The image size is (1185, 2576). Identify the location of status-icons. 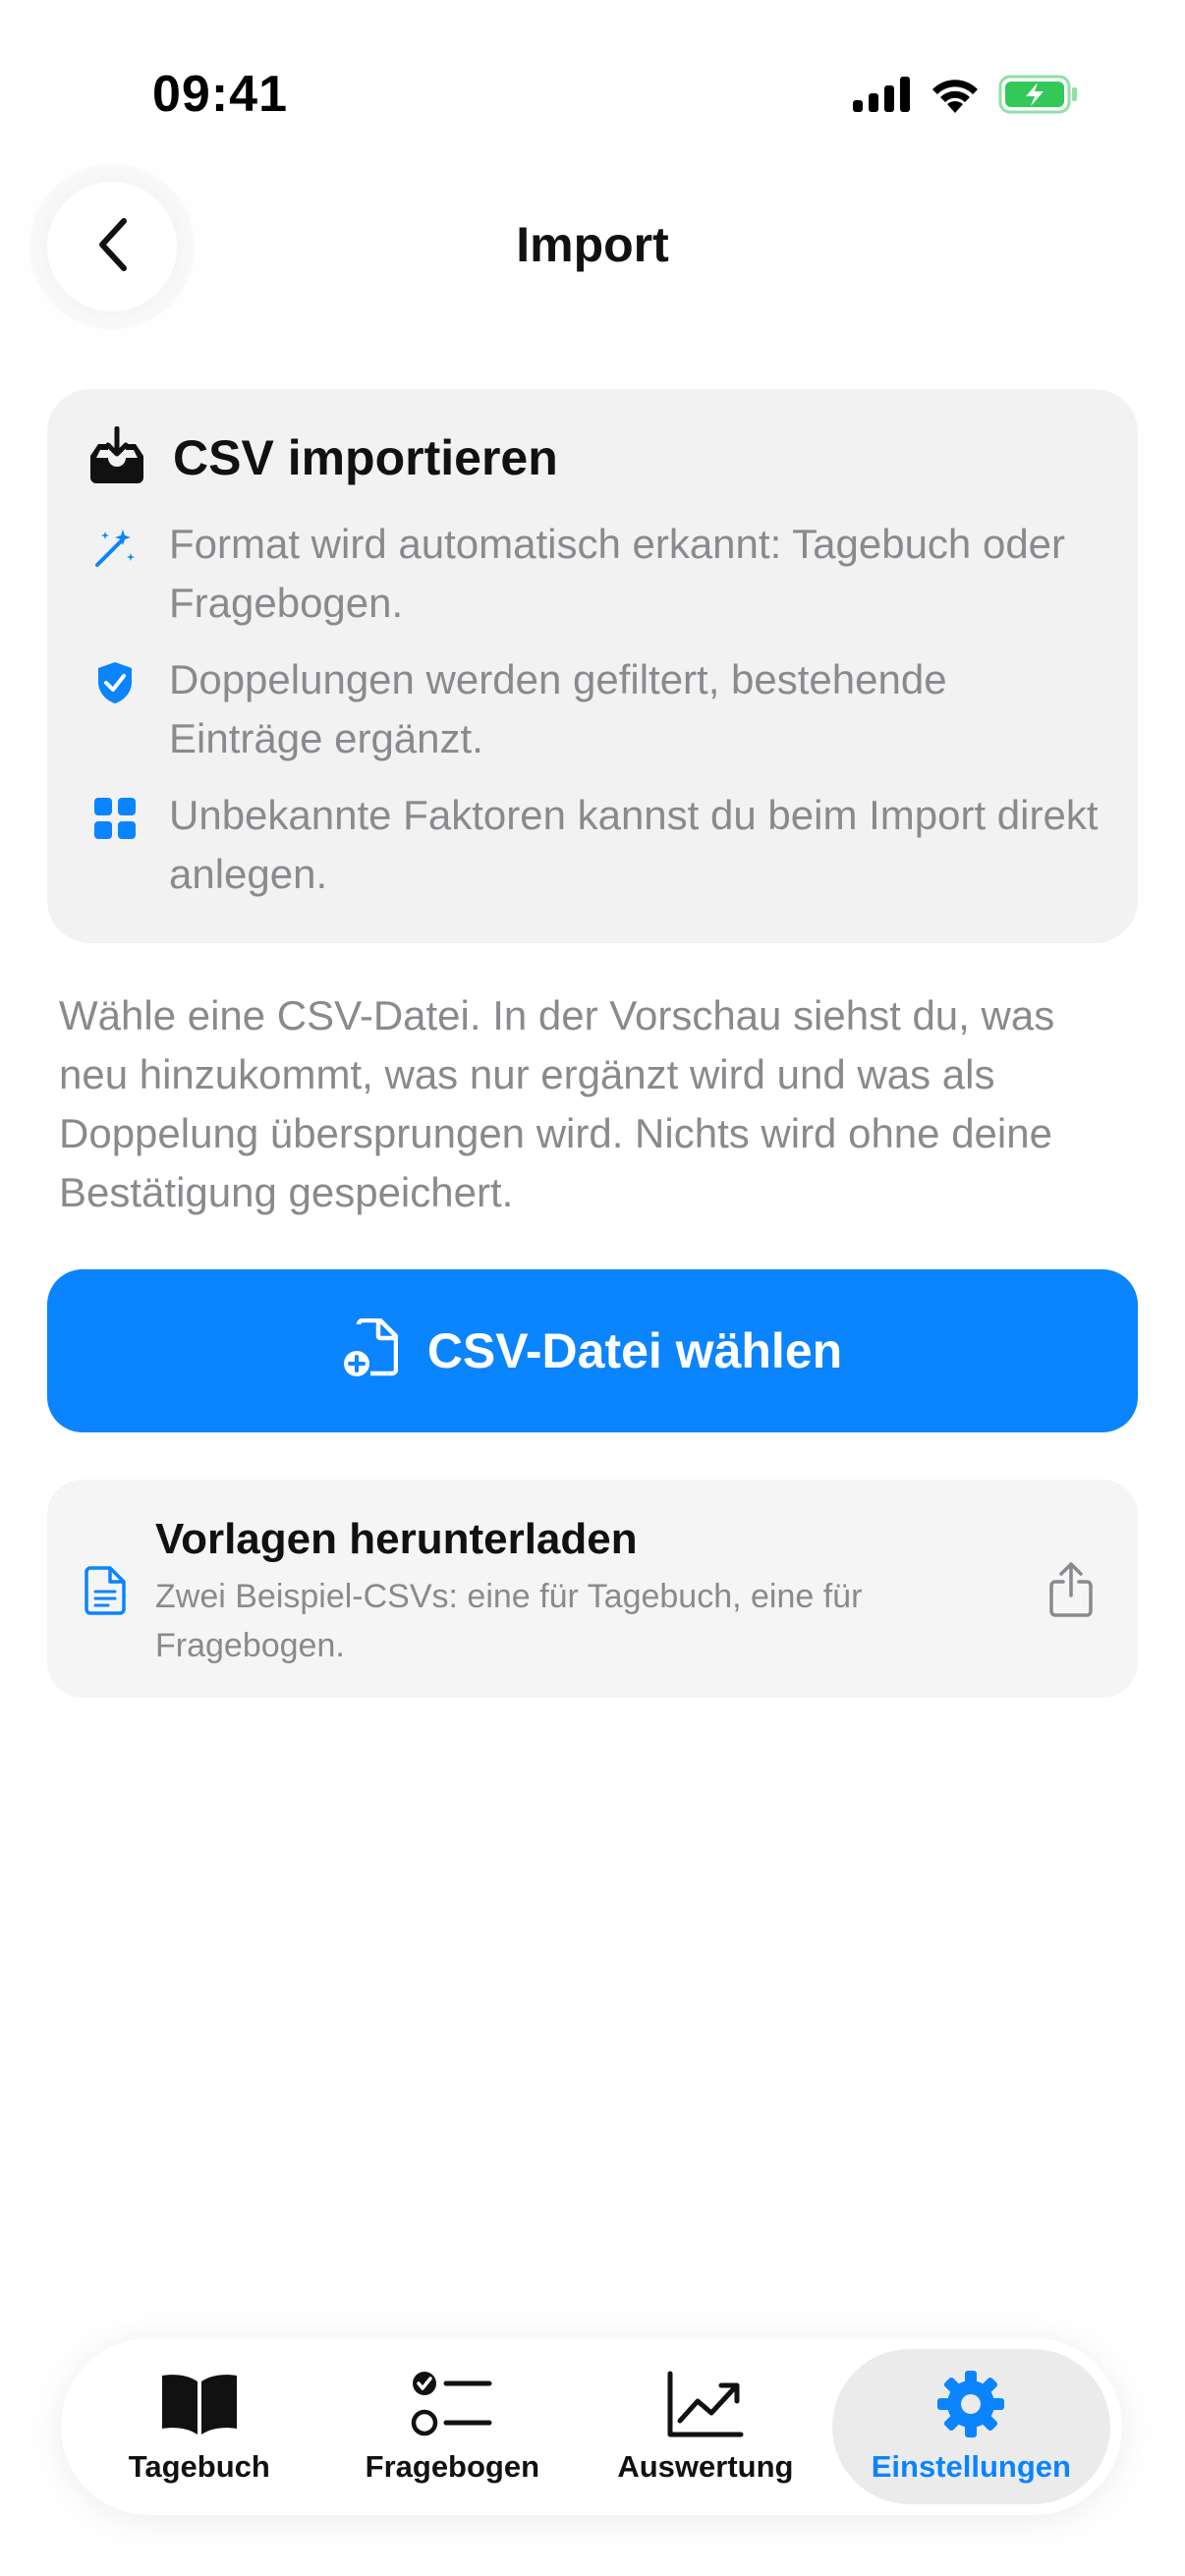
(966, 97).